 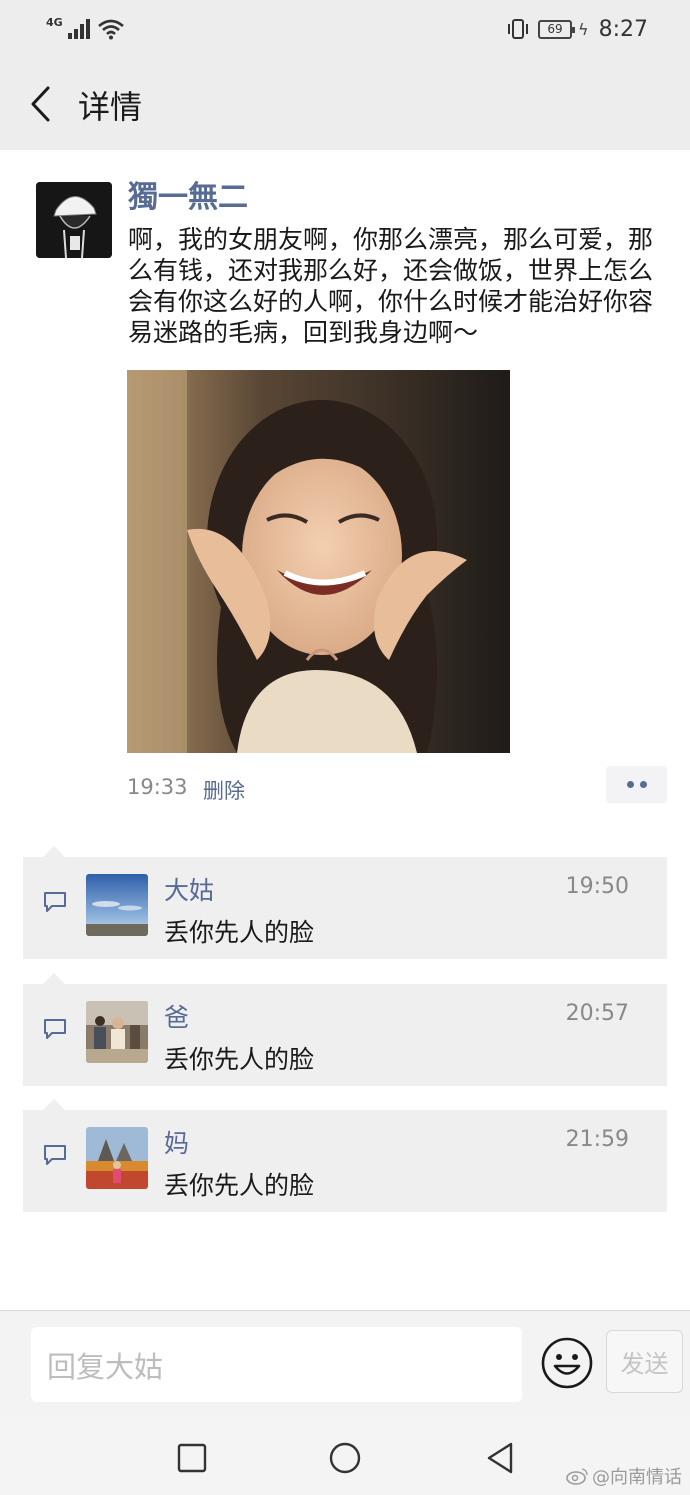 I want to click on status-left: 4G, so click(x=85, y=29).